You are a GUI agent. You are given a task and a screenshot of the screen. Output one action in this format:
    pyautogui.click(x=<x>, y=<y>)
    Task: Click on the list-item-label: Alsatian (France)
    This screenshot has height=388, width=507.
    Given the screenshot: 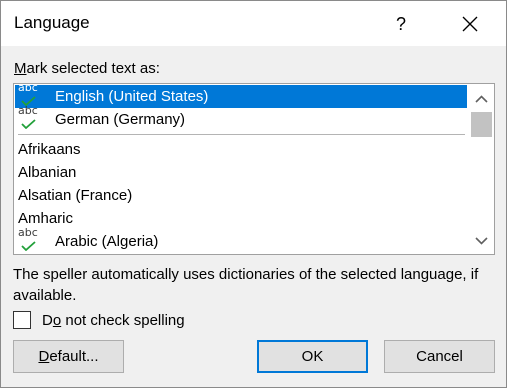 What is the action you would take?
    pyautogui.click(x=75, y=195)
    